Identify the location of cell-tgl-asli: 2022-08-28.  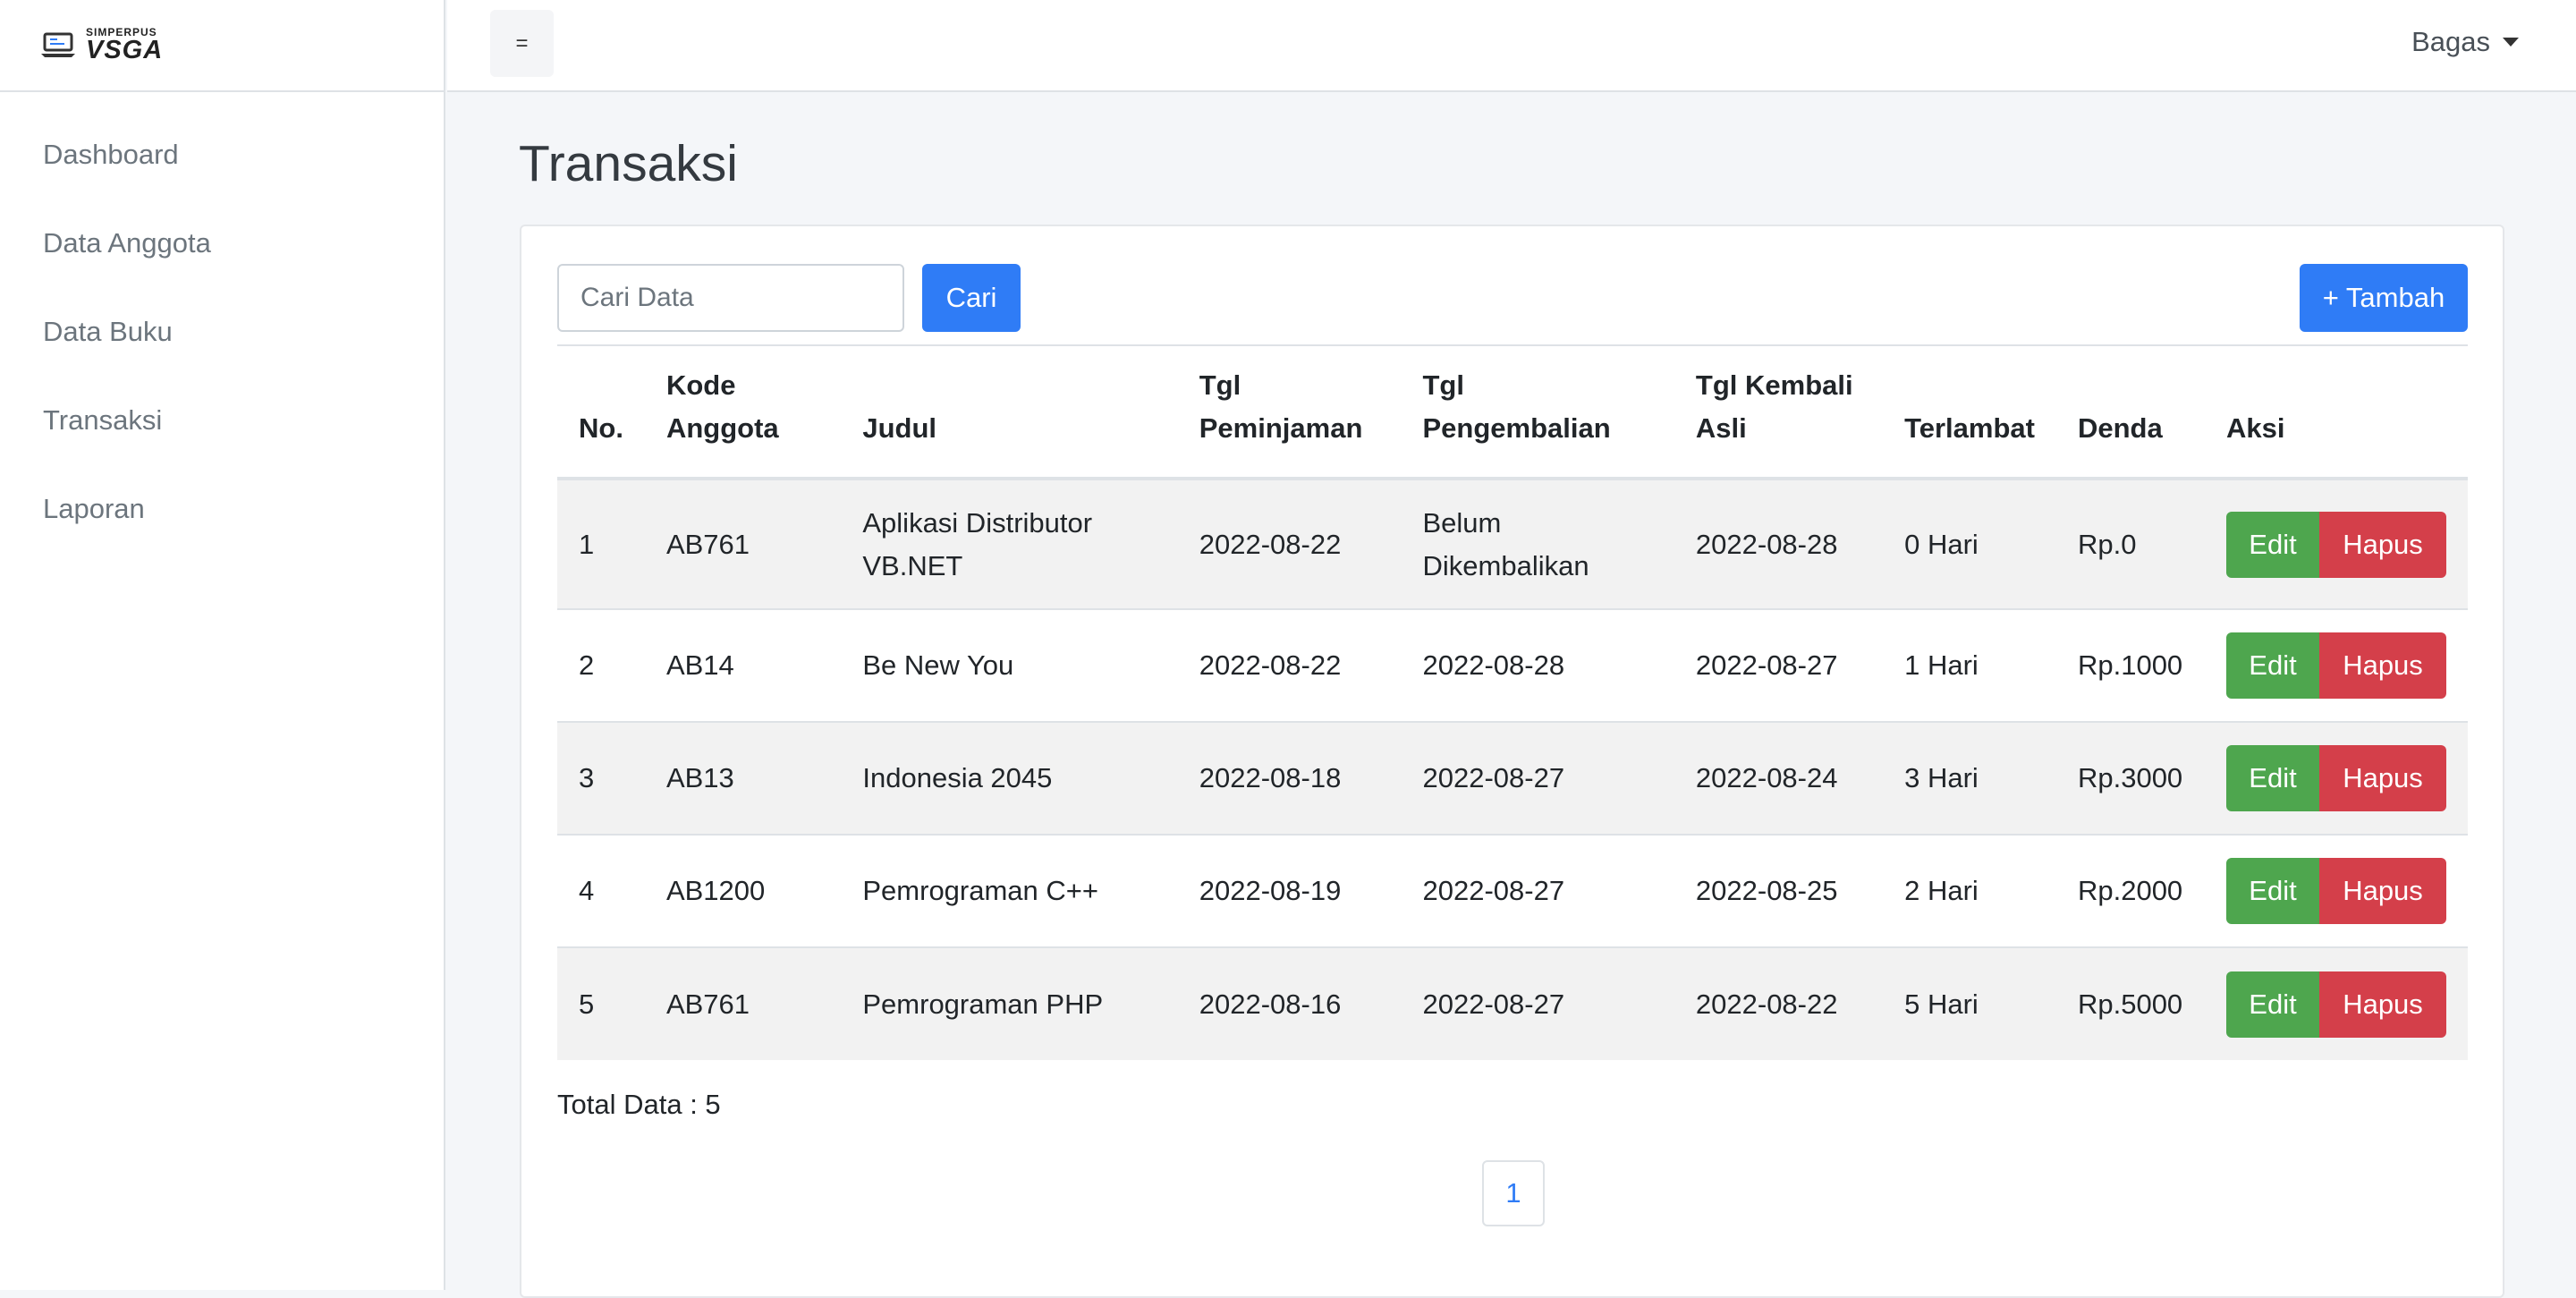
(1779, 543).